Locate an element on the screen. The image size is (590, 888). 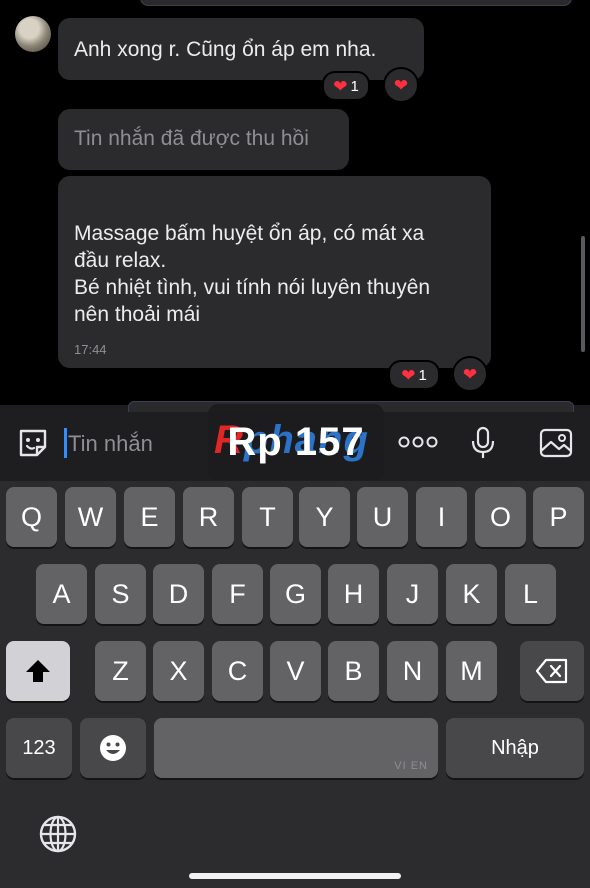
numbers-key: 123 is located at coordinates (39, 748).